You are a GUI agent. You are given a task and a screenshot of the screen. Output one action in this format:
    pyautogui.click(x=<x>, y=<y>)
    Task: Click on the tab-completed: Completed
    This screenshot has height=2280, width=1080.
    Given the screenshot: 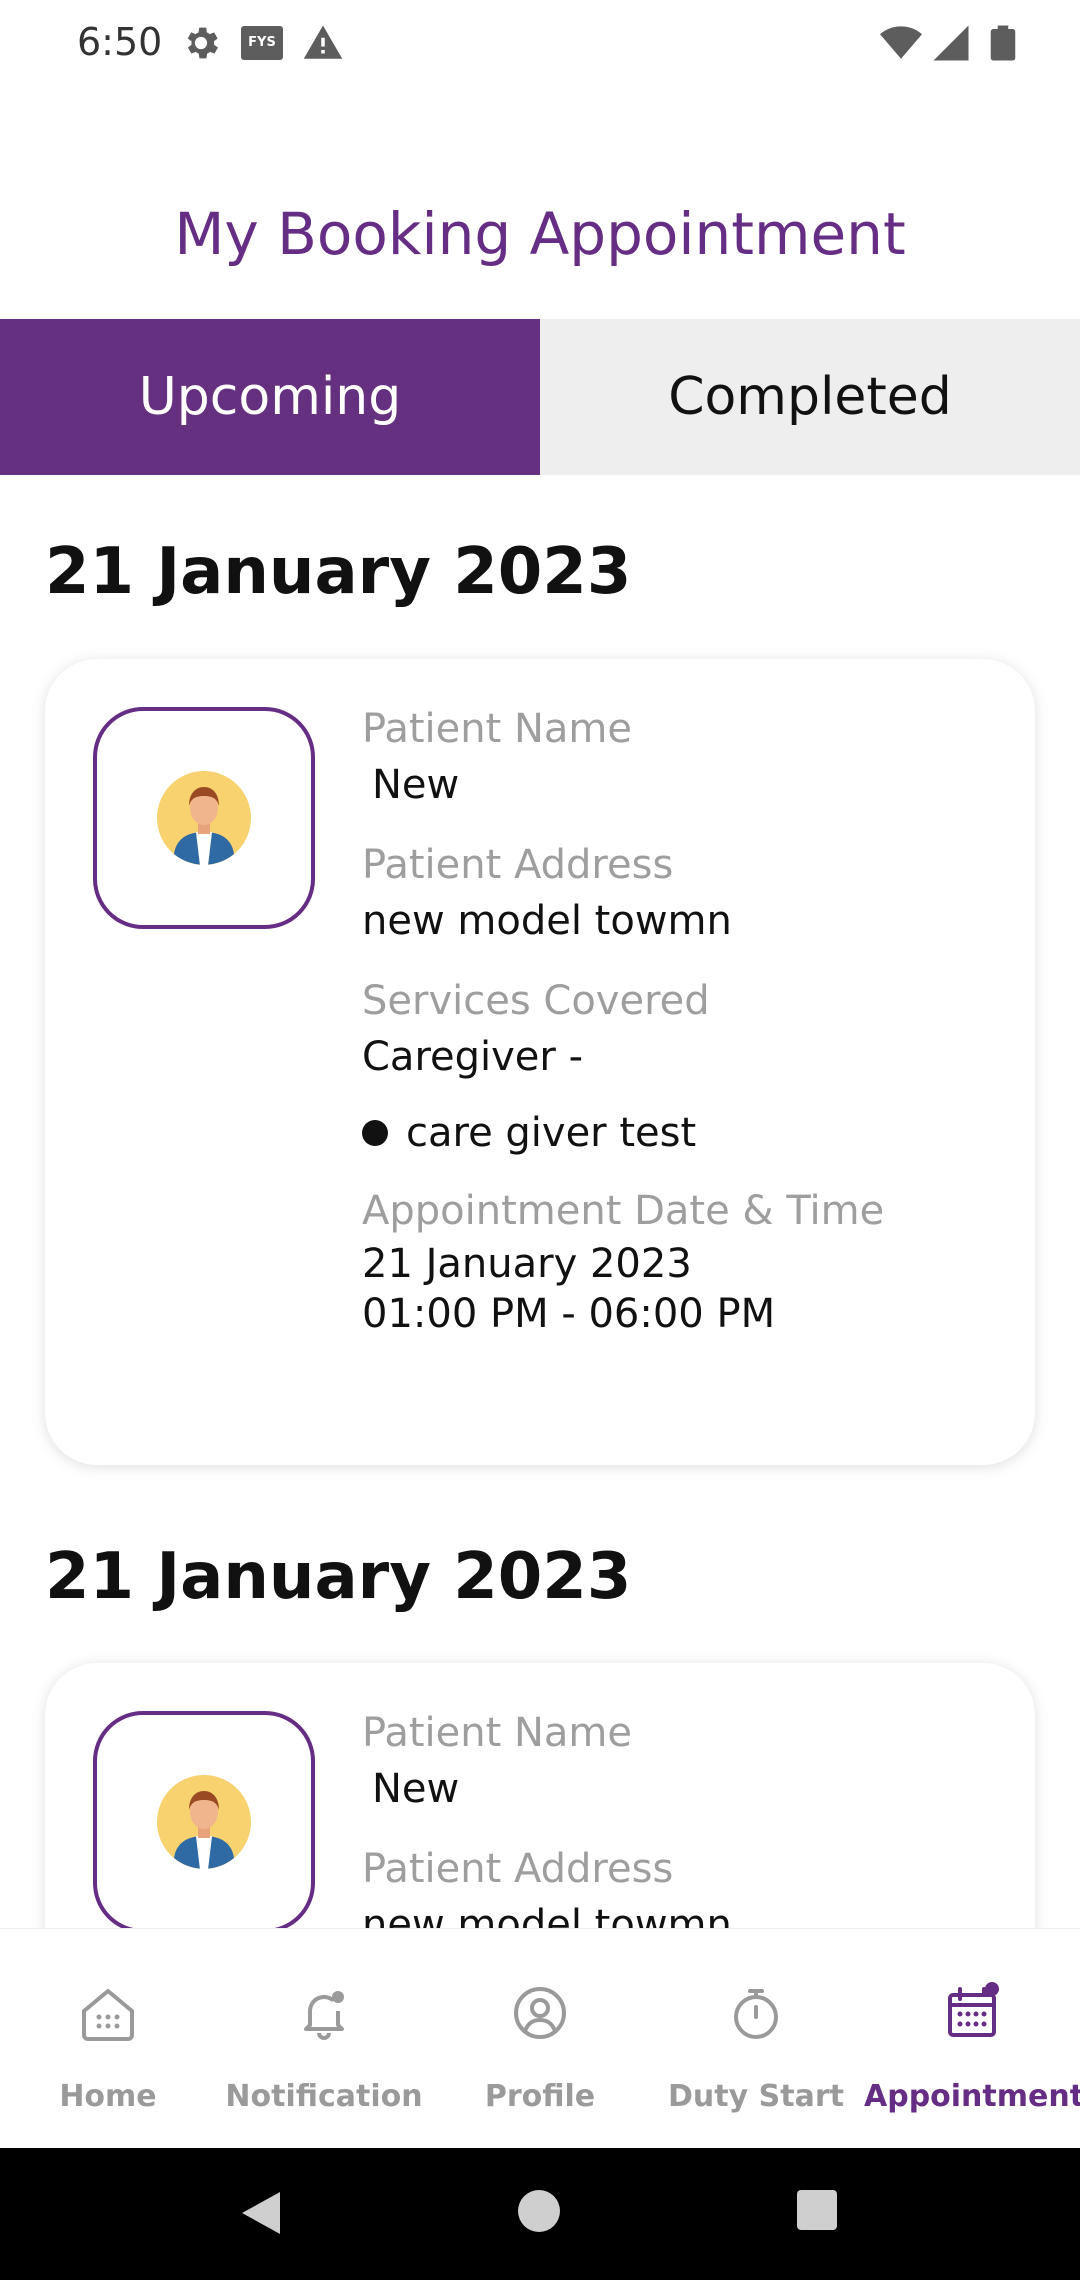 What is the action you would take?
    pyautogui.click(x=810, y=397)
    